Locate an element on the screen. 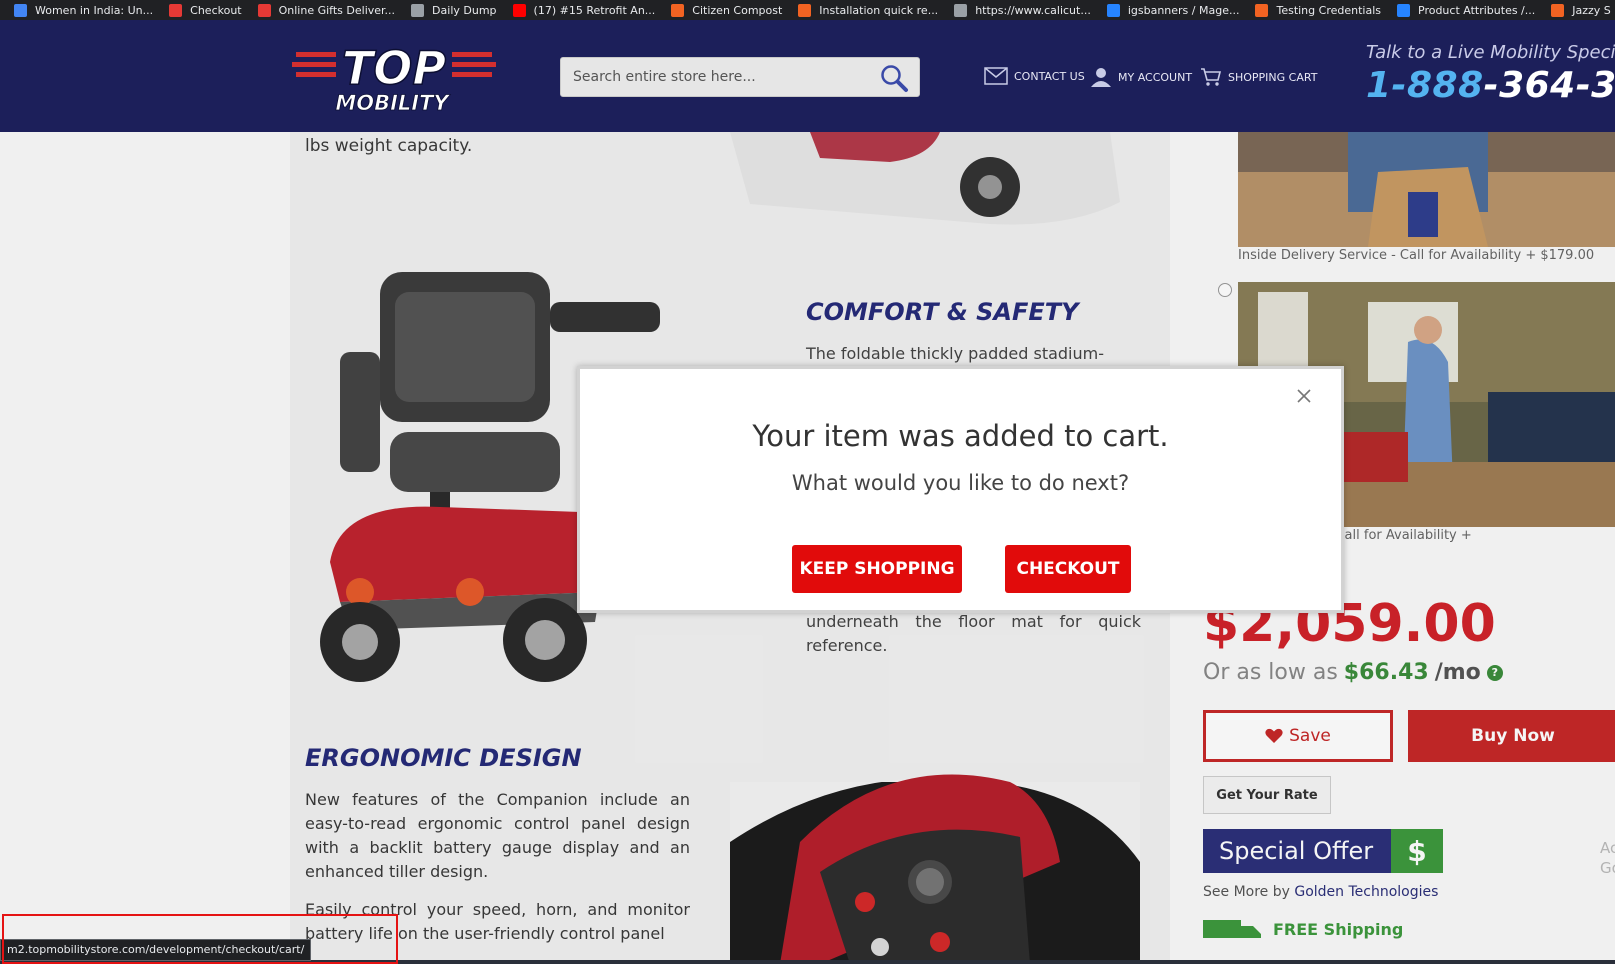  talk-to-specialist: Talk to a Live Mobility Special is located at coordinates (1490, 52).